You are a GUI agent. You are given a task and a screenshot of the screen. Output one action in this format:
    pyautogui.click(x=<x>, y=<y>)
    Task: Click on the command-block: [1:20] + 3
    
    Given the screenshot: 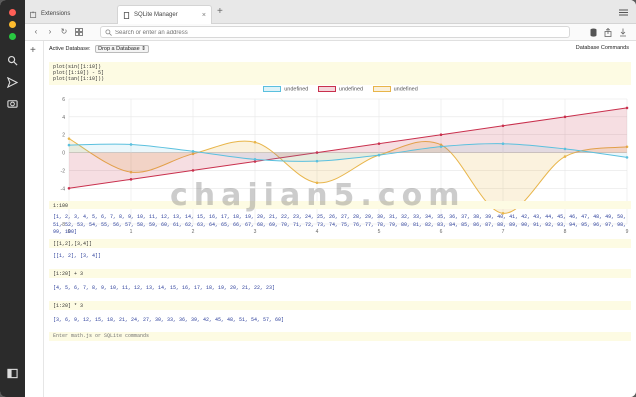 What is the action you would take?
    pyautogui.click(x=340, y=273)
    